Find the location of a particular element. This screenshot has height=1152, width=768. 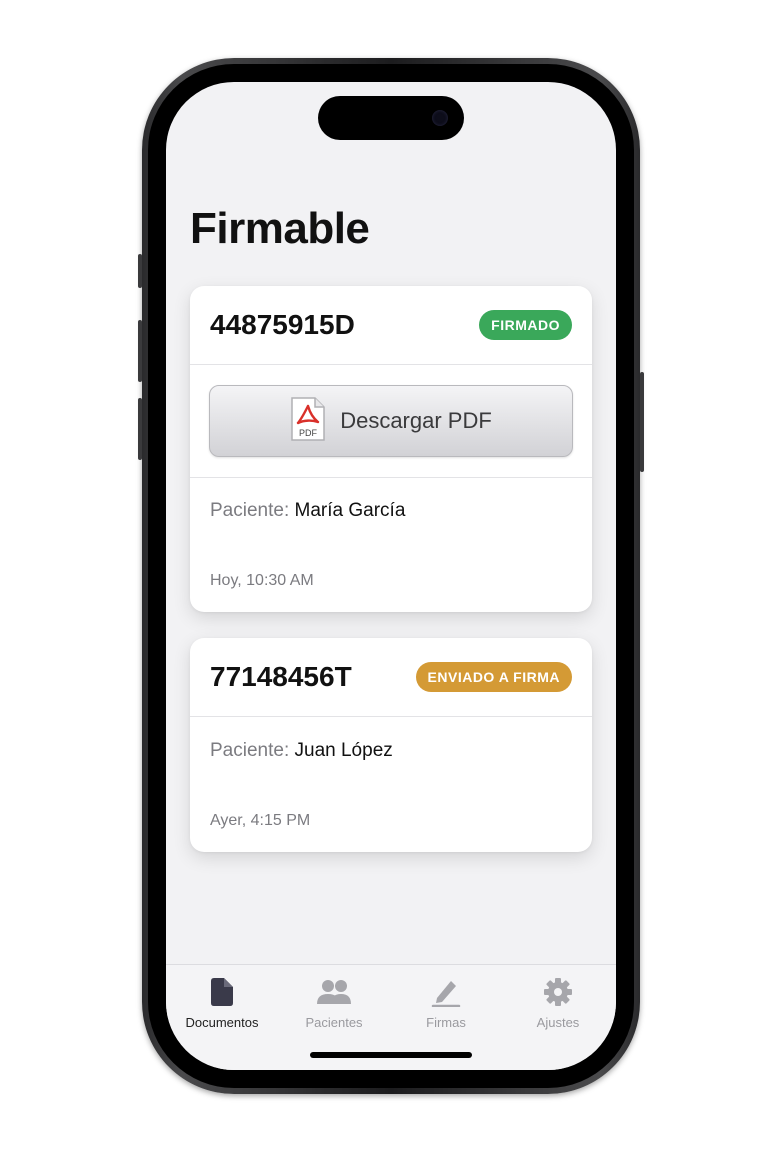

side-button-mute is located at coordinates (140, 271).